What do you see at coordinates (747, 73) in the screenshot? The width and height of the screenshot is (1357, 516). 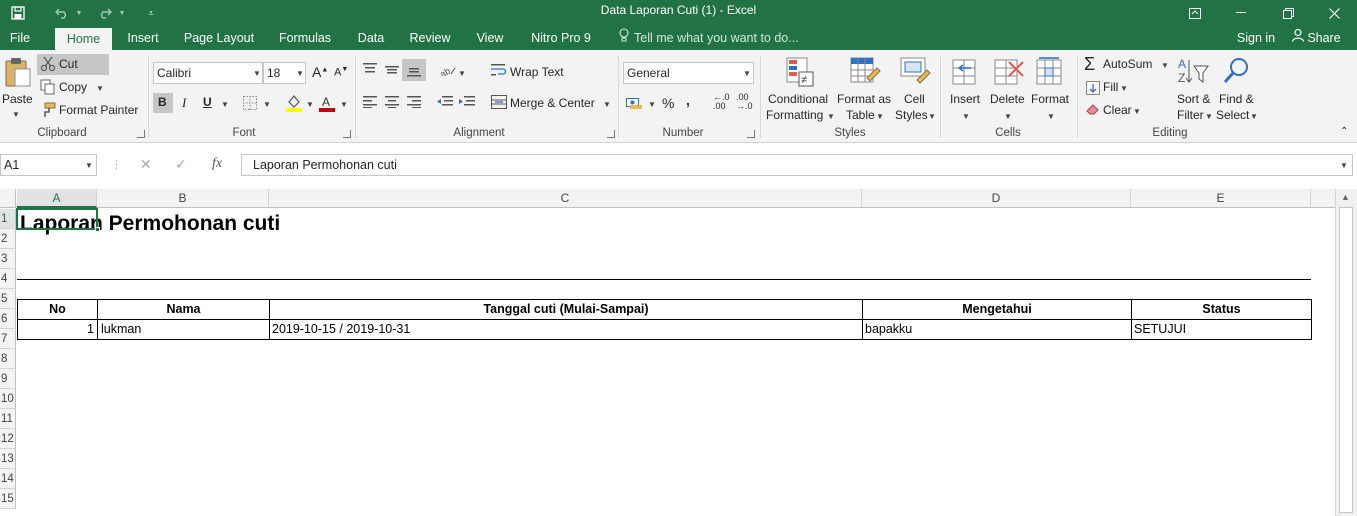 I see `number-format-dropdown-icon: ▼` at bounding box center [747, 73].